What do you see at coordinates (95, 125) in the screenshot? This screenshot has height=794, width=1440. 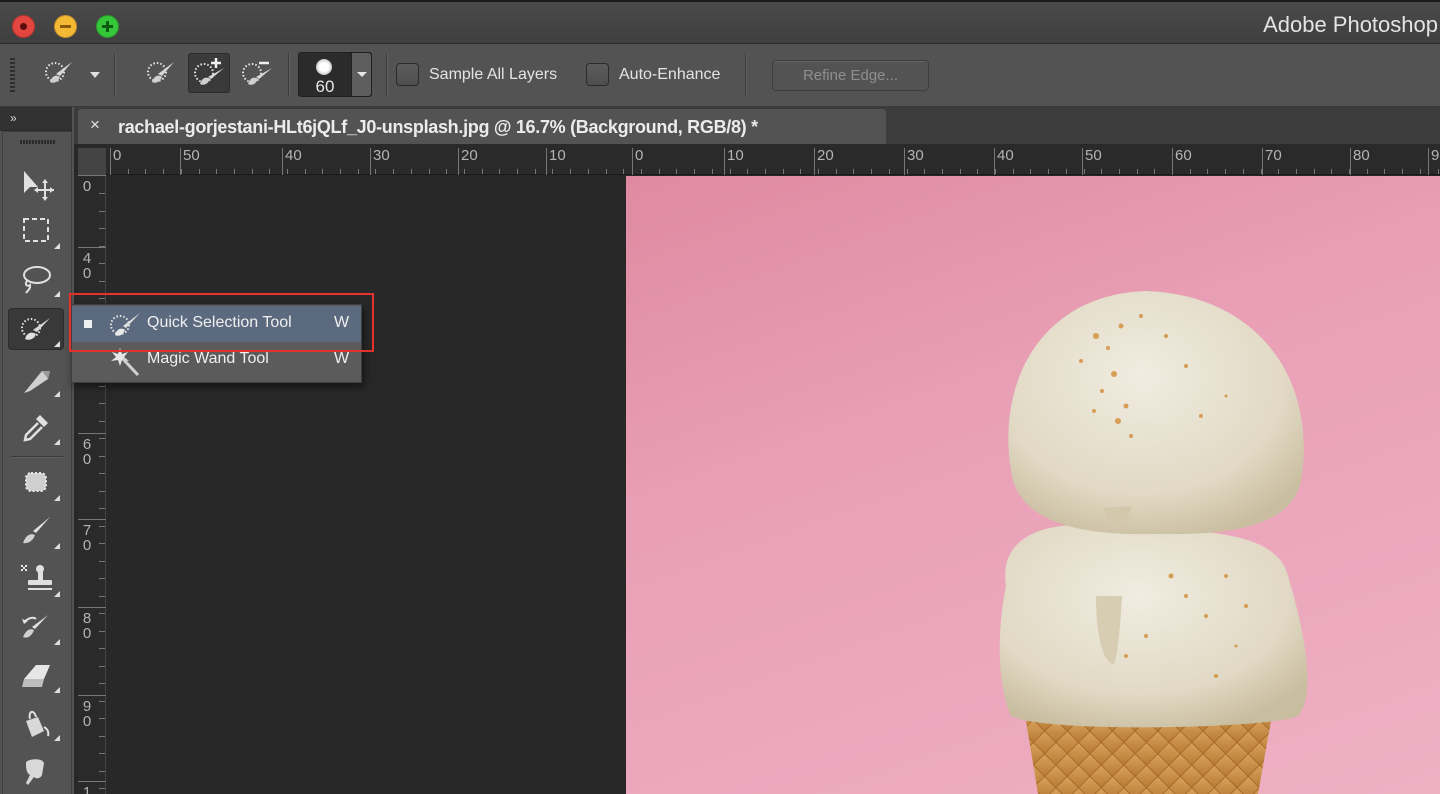 I see `close-tab-icon: ×` at bounding box center [95, 125].